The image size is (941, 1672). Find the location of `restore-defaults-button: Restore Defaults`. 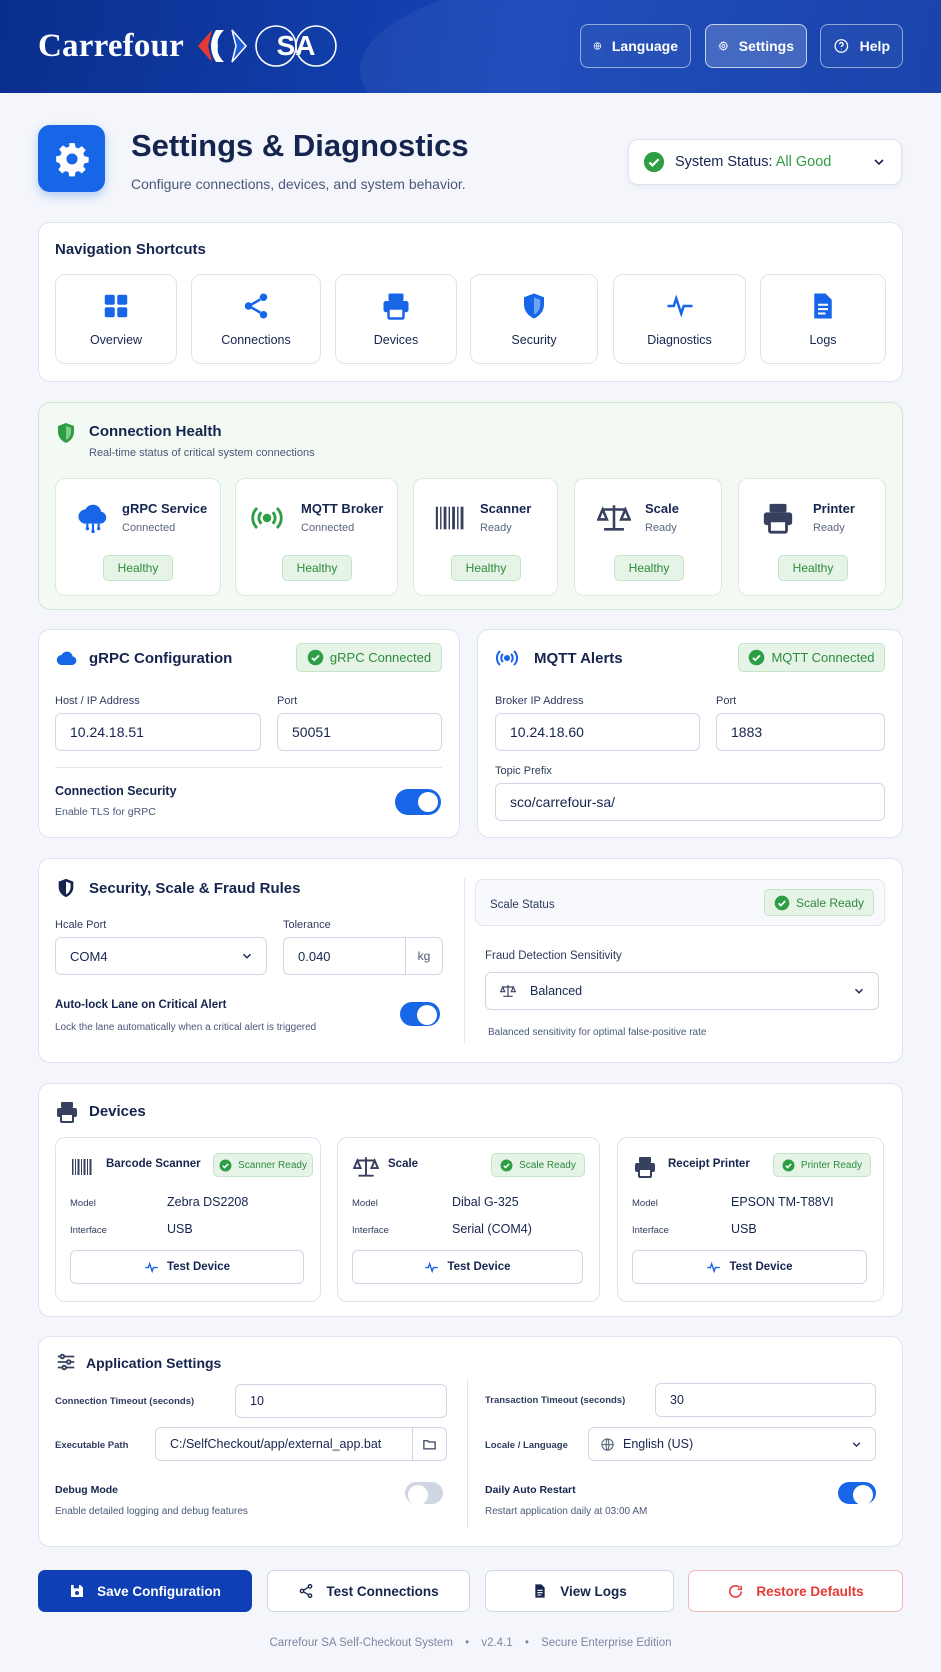

restore-defaults-button: Restore Defaults is located at coordinates (795, 1591).